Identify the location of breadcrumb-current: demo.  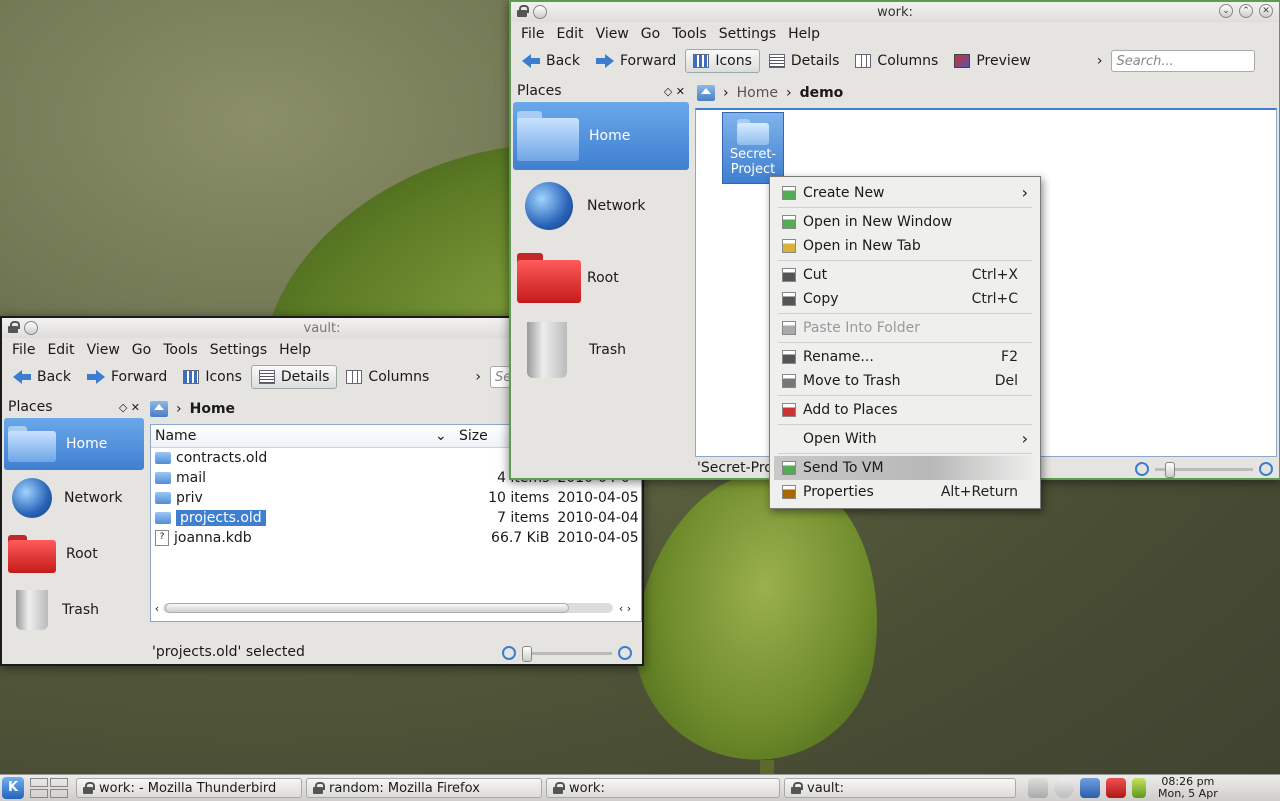
(822, 93).